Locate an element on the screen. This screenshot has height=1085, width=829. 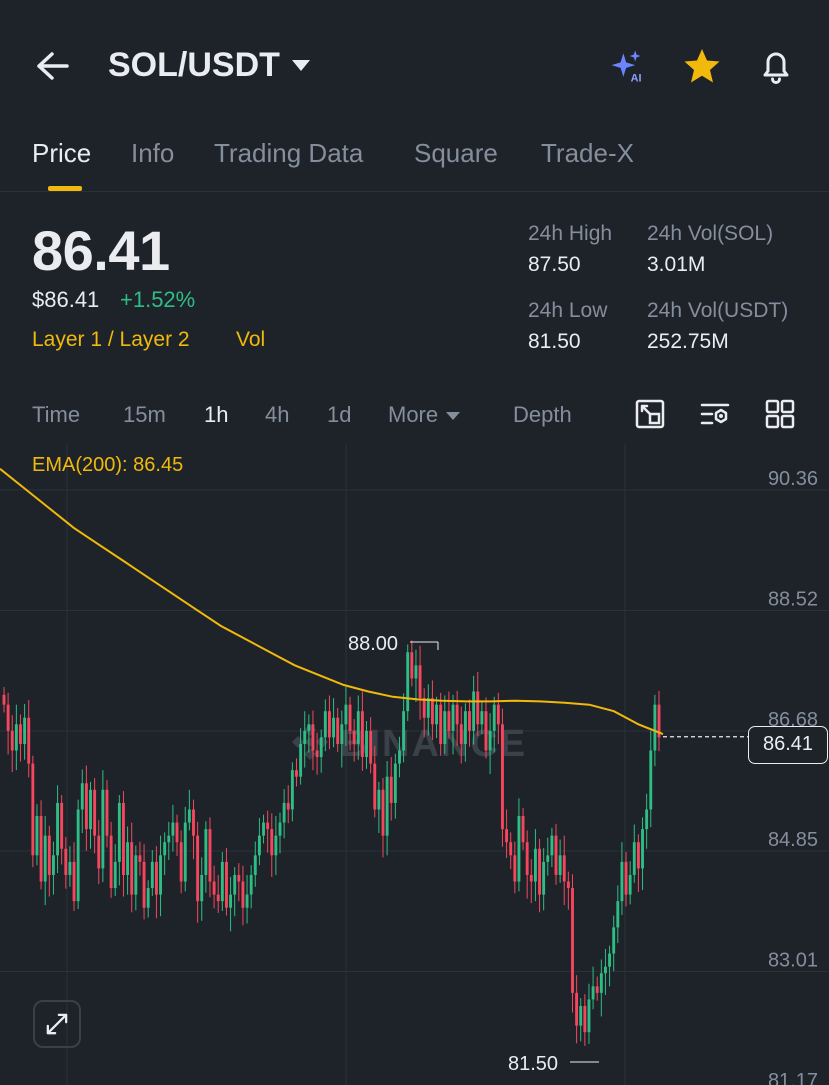
bell-icon is located at coordinates (776, 66).